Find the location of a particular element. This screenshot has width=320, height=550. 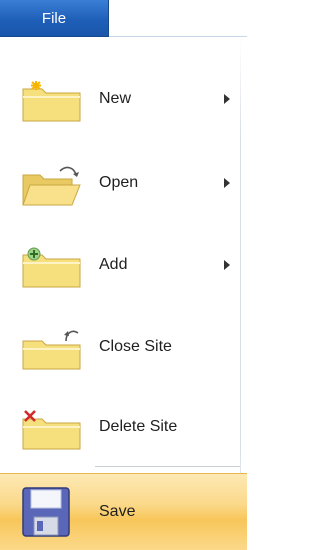

close-folder-icon is located at coordinates (51, 350).